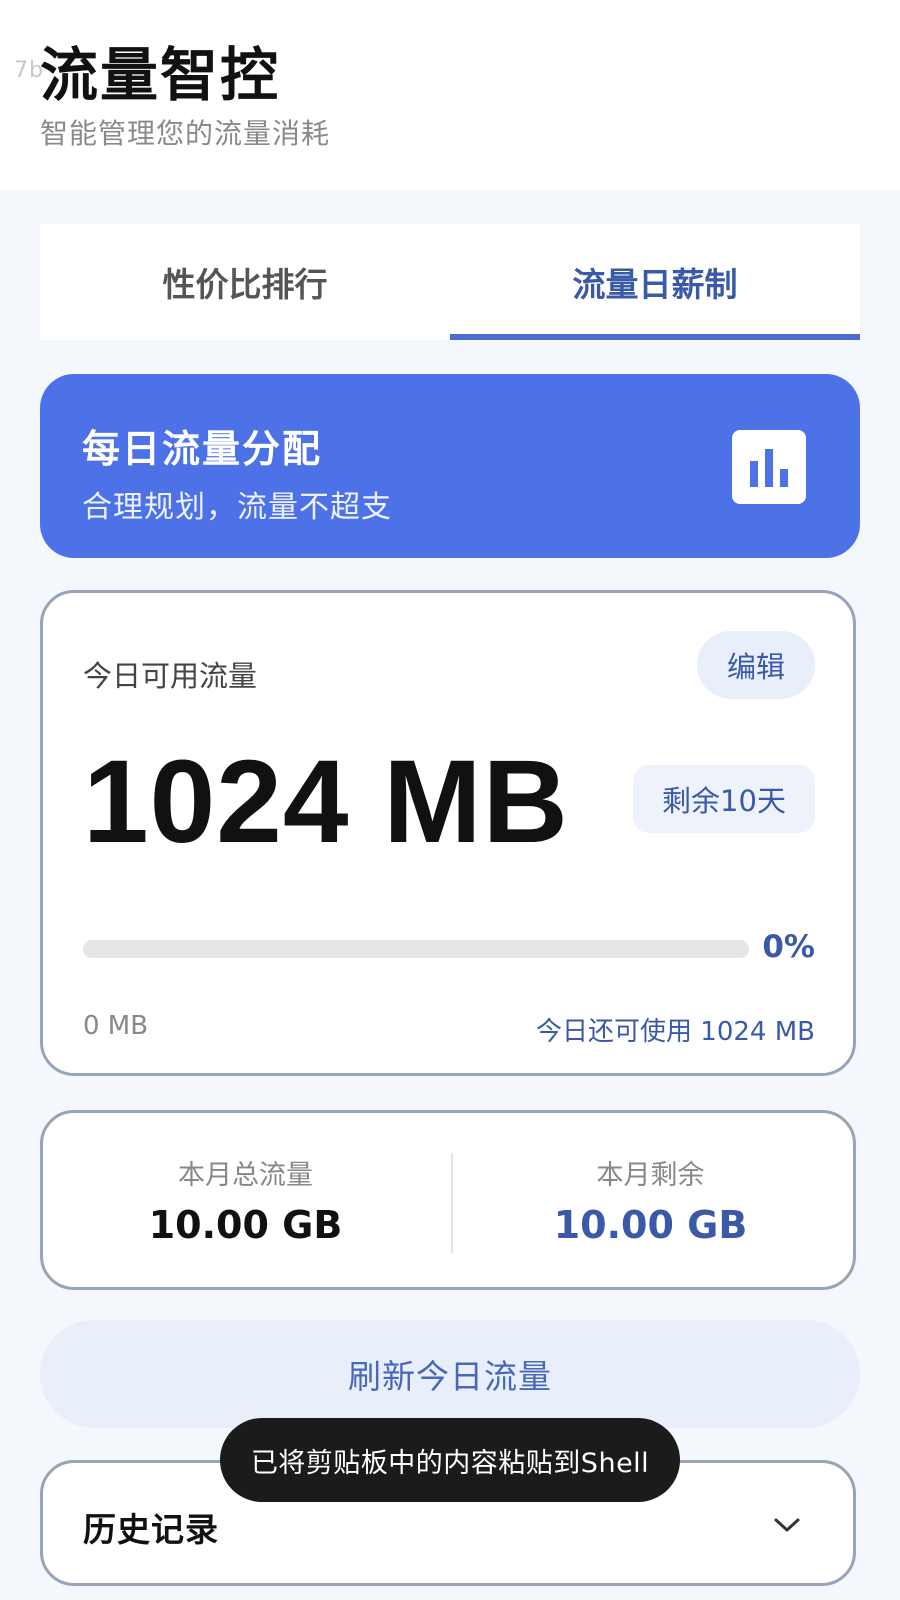 The height and width of the screenshot is (1600, 900). I want to click on usage-progress-bar, so click(416, 949).